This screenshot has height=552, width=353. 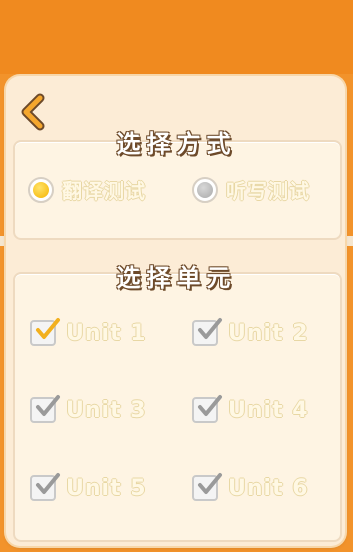 I want to click on unit-section-title: 选择单元, so click(x=176, y=278).